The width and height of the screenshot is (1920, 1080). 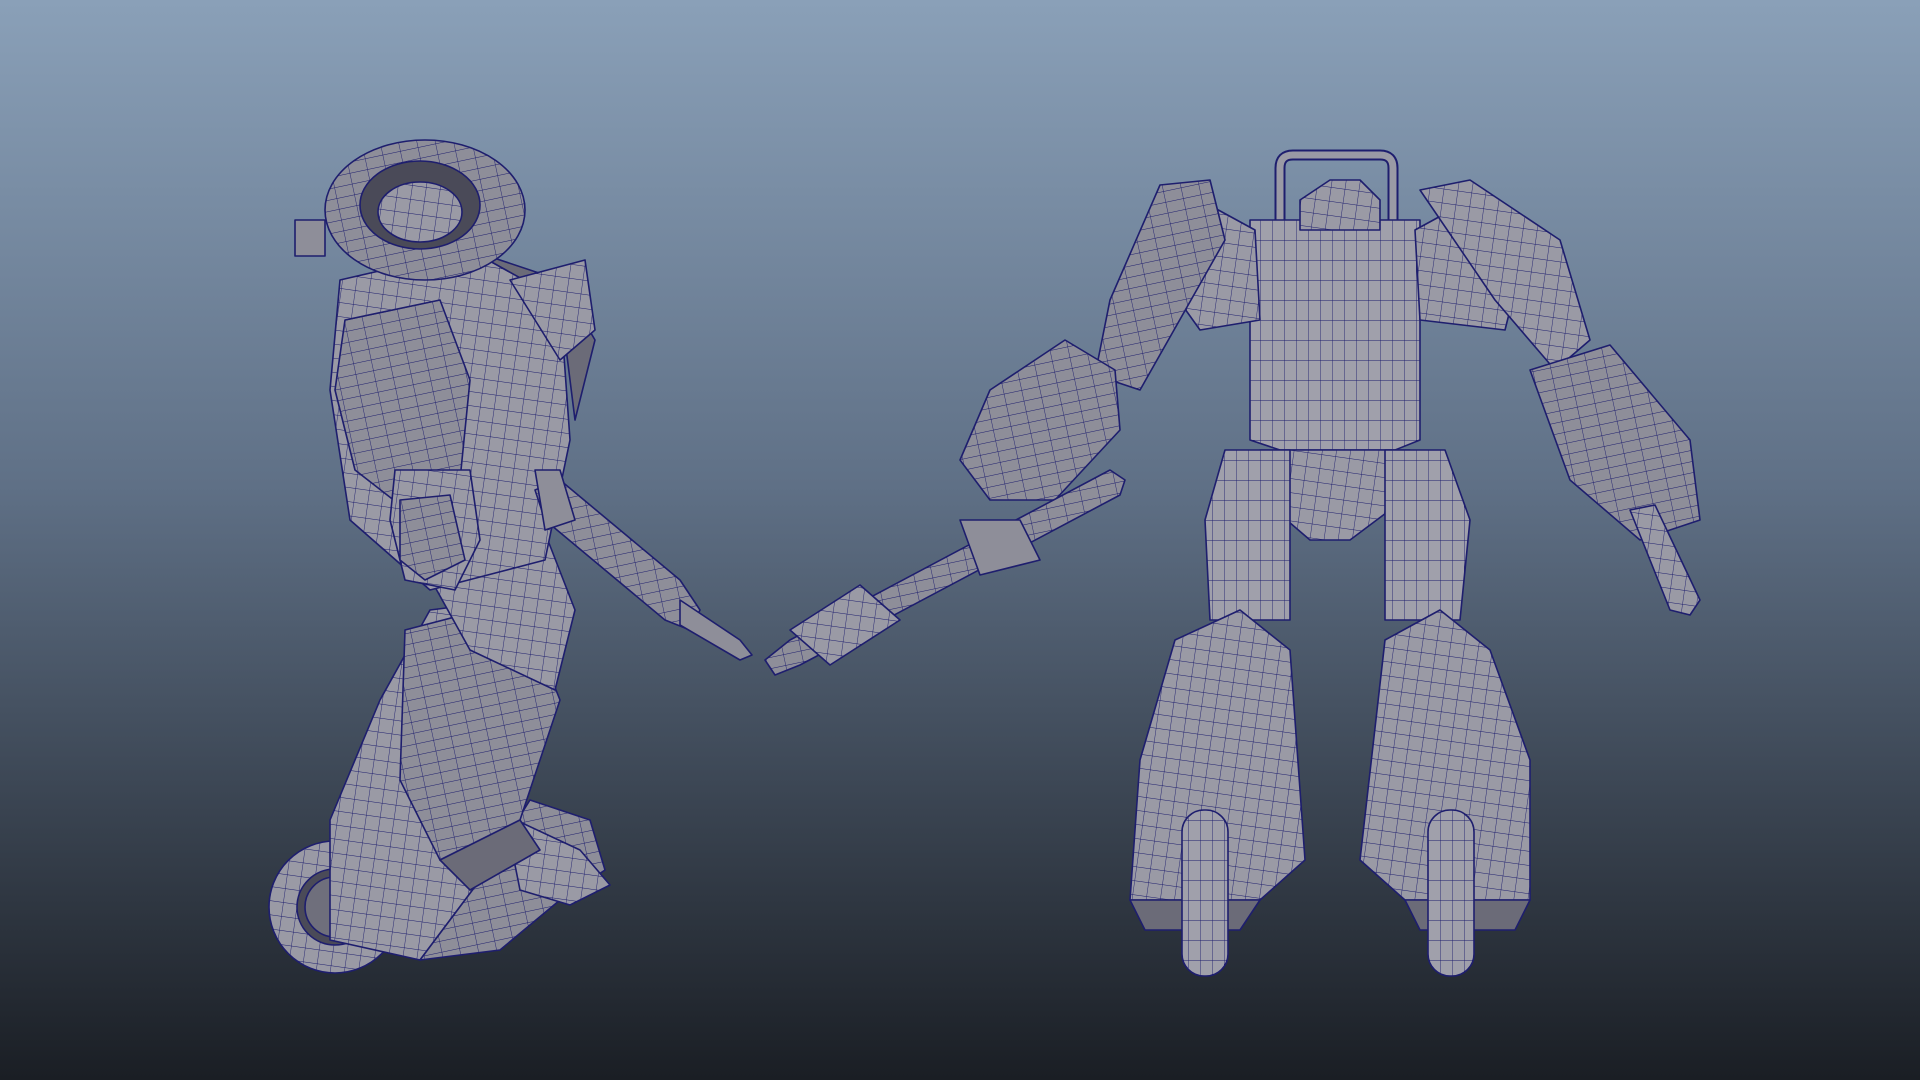 I want to click on back-thigh-left, so click(x=1247, y=535).